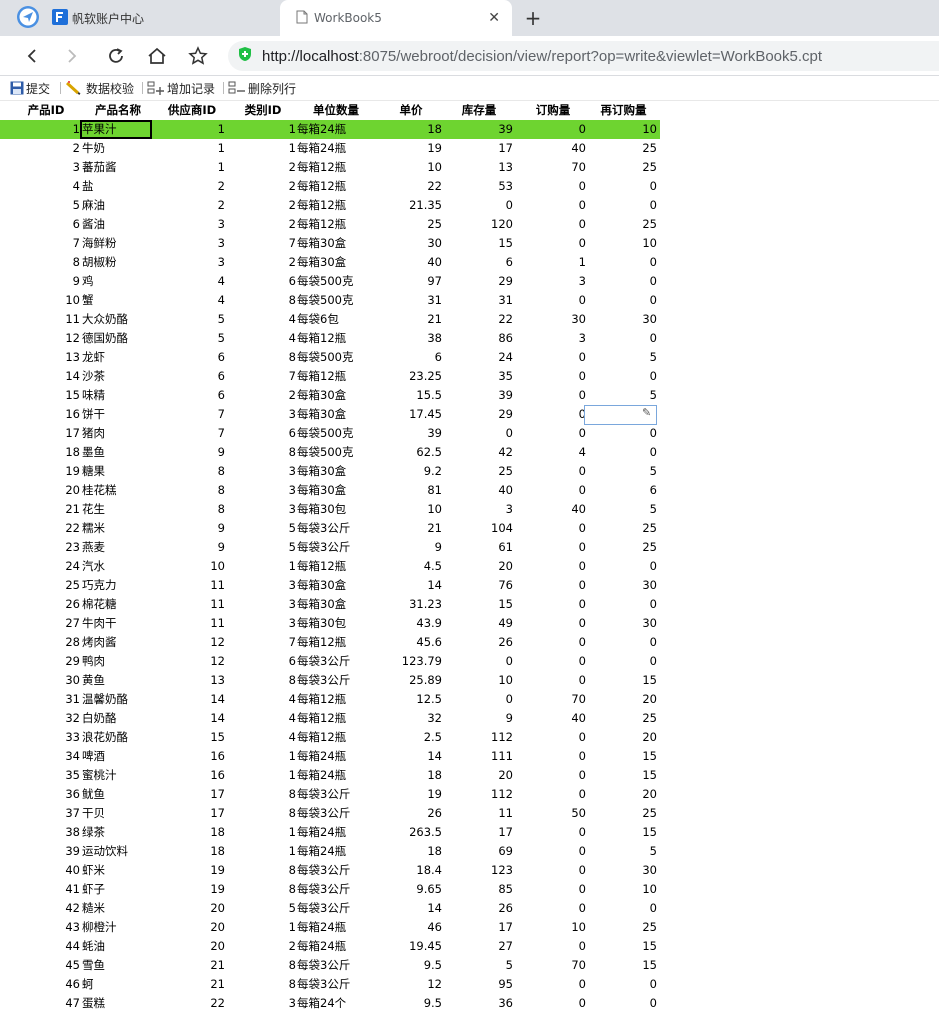  Describe the element at coordinates (533, 18) in the screenshot. I see `new-tab-plus-icon: +` at that location.